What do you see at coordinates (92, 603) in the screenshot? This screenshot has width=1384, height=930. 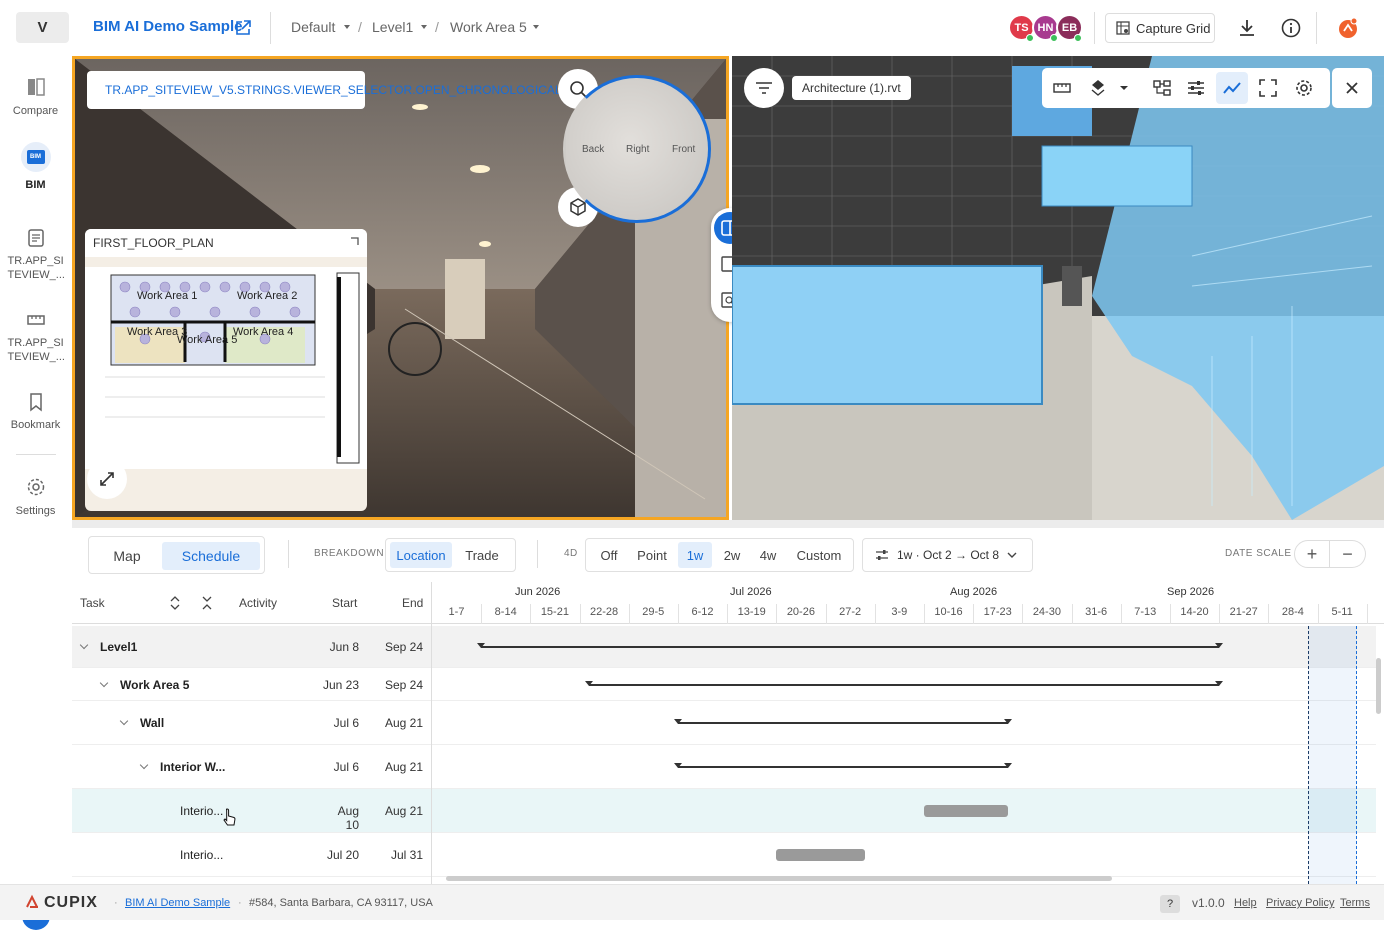 I see `column-task: Task` at bounding box center [92, 603].